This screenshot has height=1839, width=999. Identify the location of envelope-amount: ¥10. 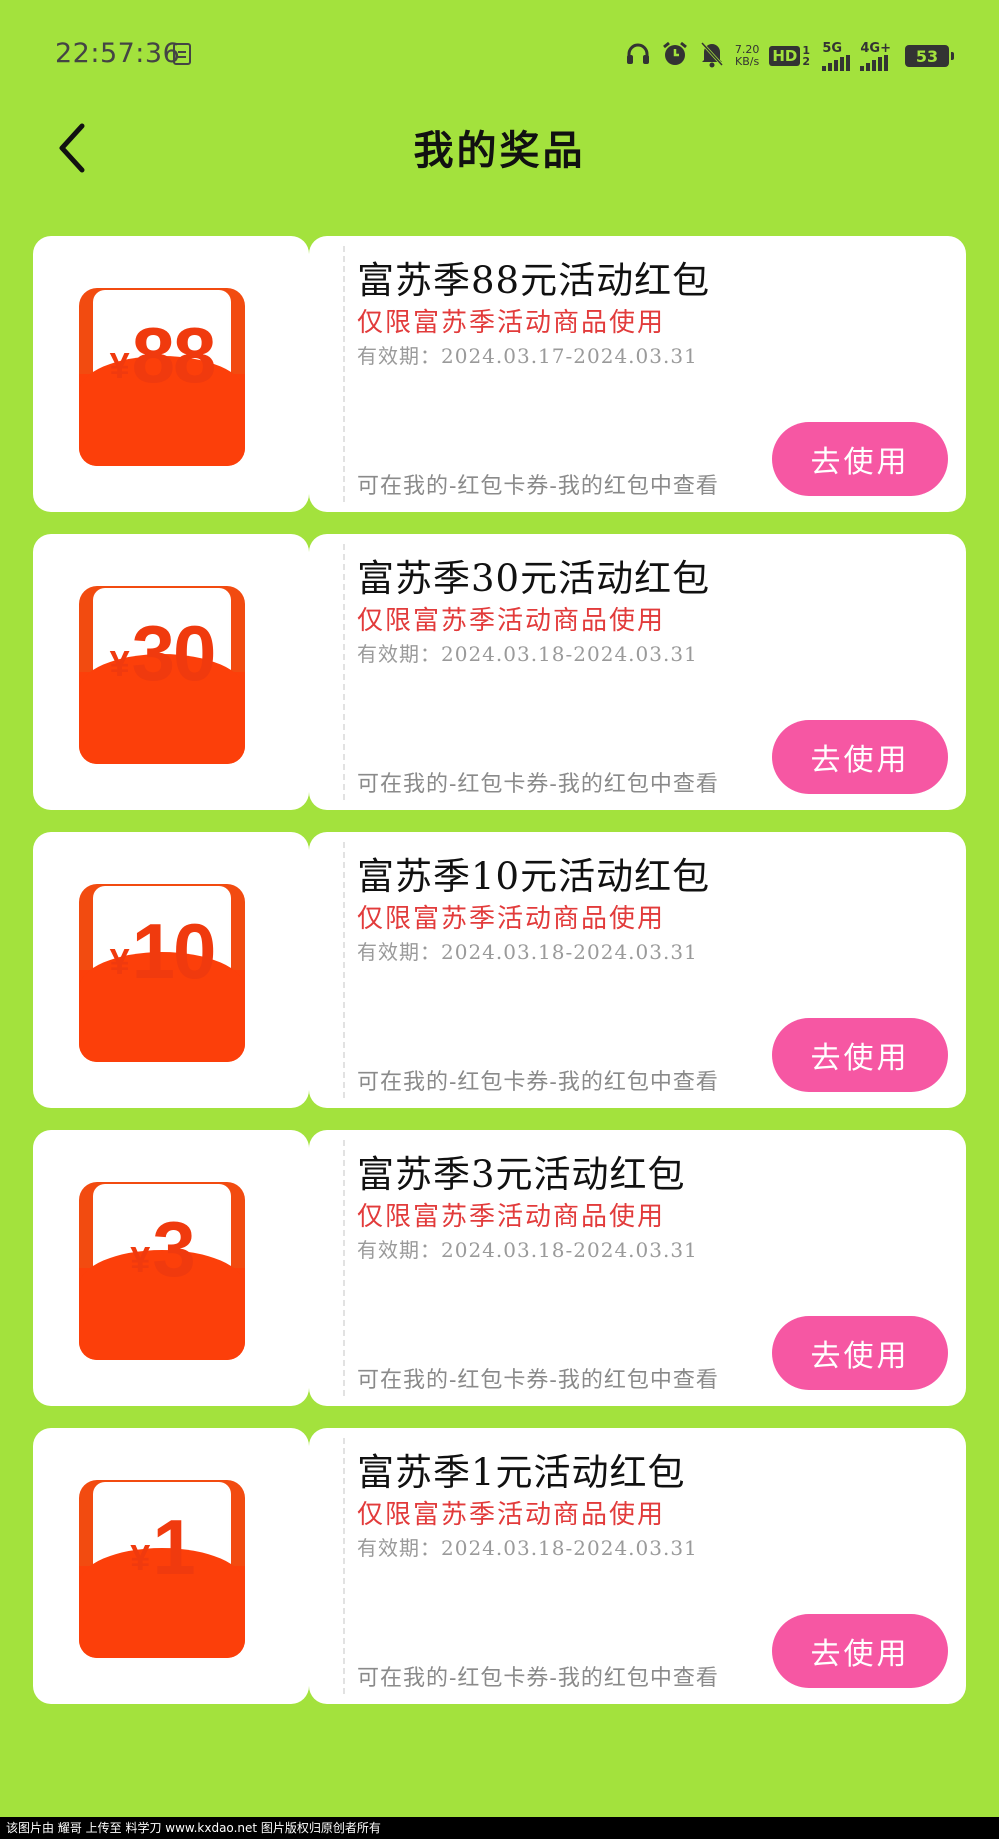
(162, 951).